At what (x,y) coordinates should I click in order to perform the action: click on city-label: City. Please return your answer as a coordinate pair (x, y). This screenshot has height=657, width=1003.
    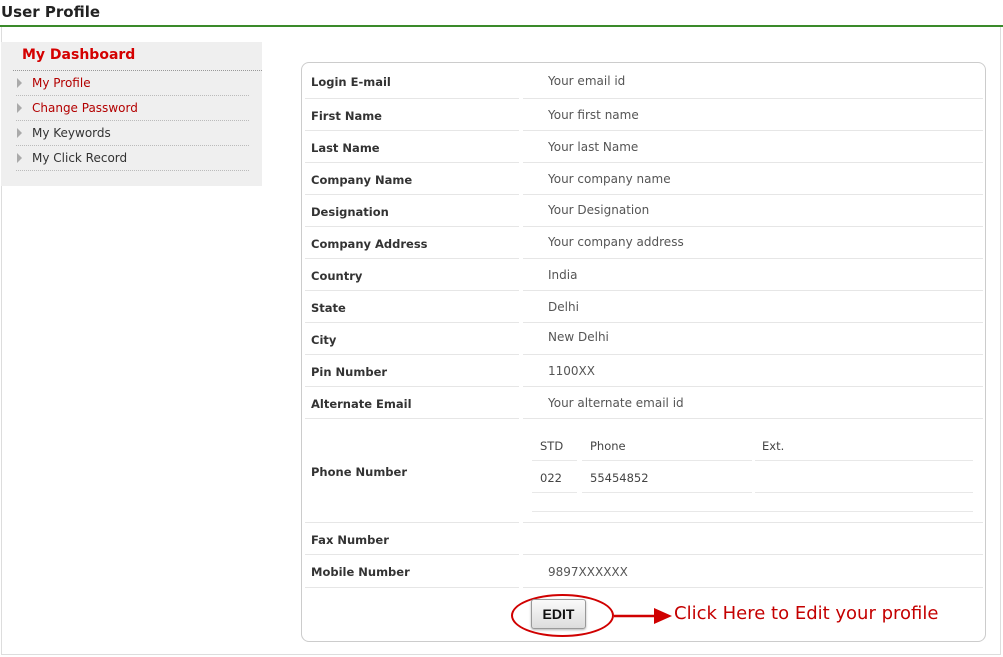
    Looking at the image, I should click on (324, 340).